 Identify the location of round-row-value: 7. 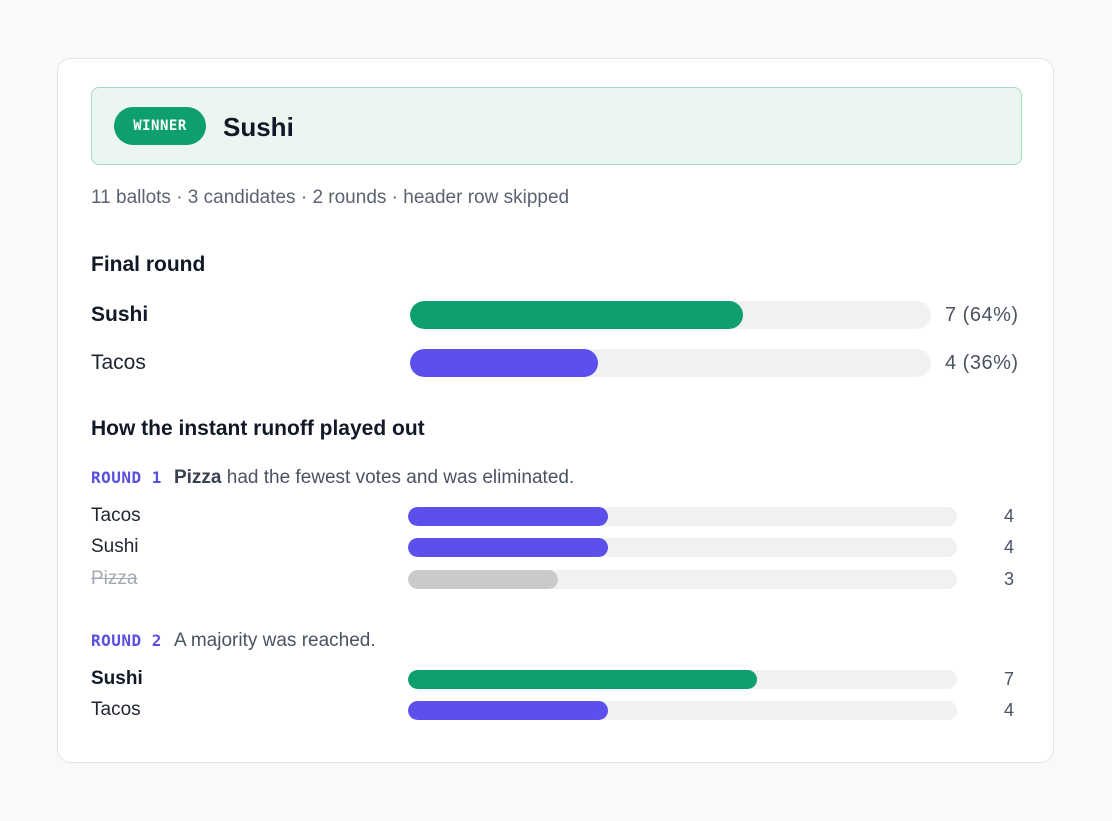
(1009, 679).